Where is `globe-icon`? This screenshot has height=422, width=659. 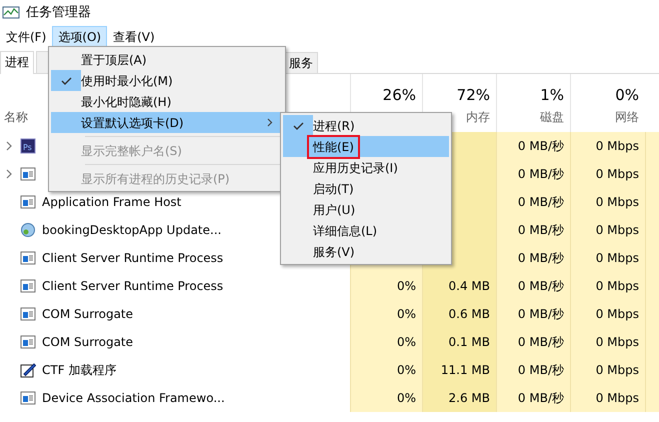
globe-icon is located at coordinates (28, 230).